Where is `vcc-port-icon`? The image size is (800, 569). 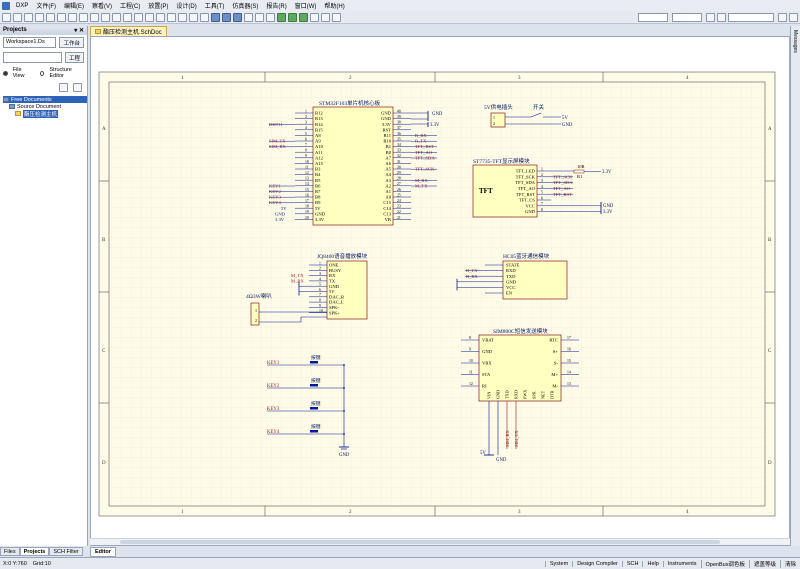
vcc-port-icon is located at coordinates (270, 17).